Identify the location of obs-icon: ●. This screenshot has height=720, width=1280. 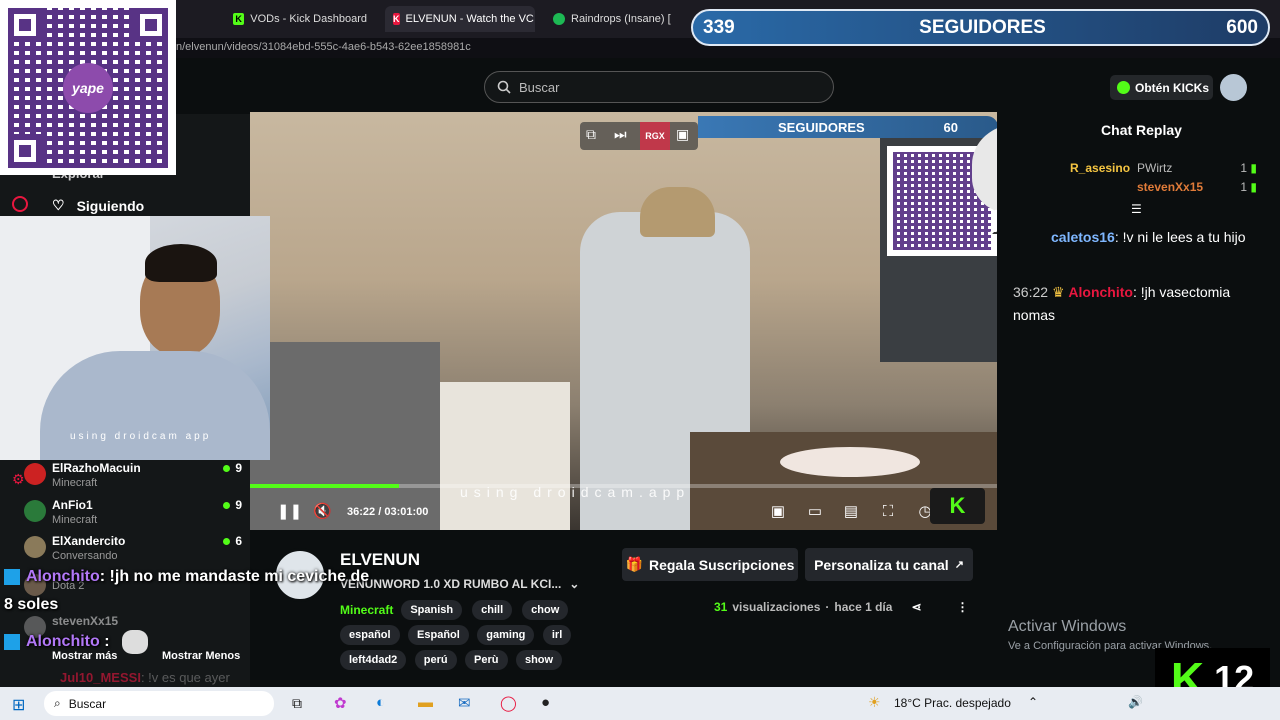
(545, 702).